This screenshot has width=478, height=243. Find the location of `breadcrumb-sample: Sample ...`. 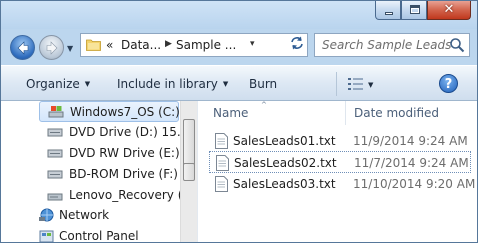

breadcrumb-sample: Sample ... is located at coordinates (206, 45).